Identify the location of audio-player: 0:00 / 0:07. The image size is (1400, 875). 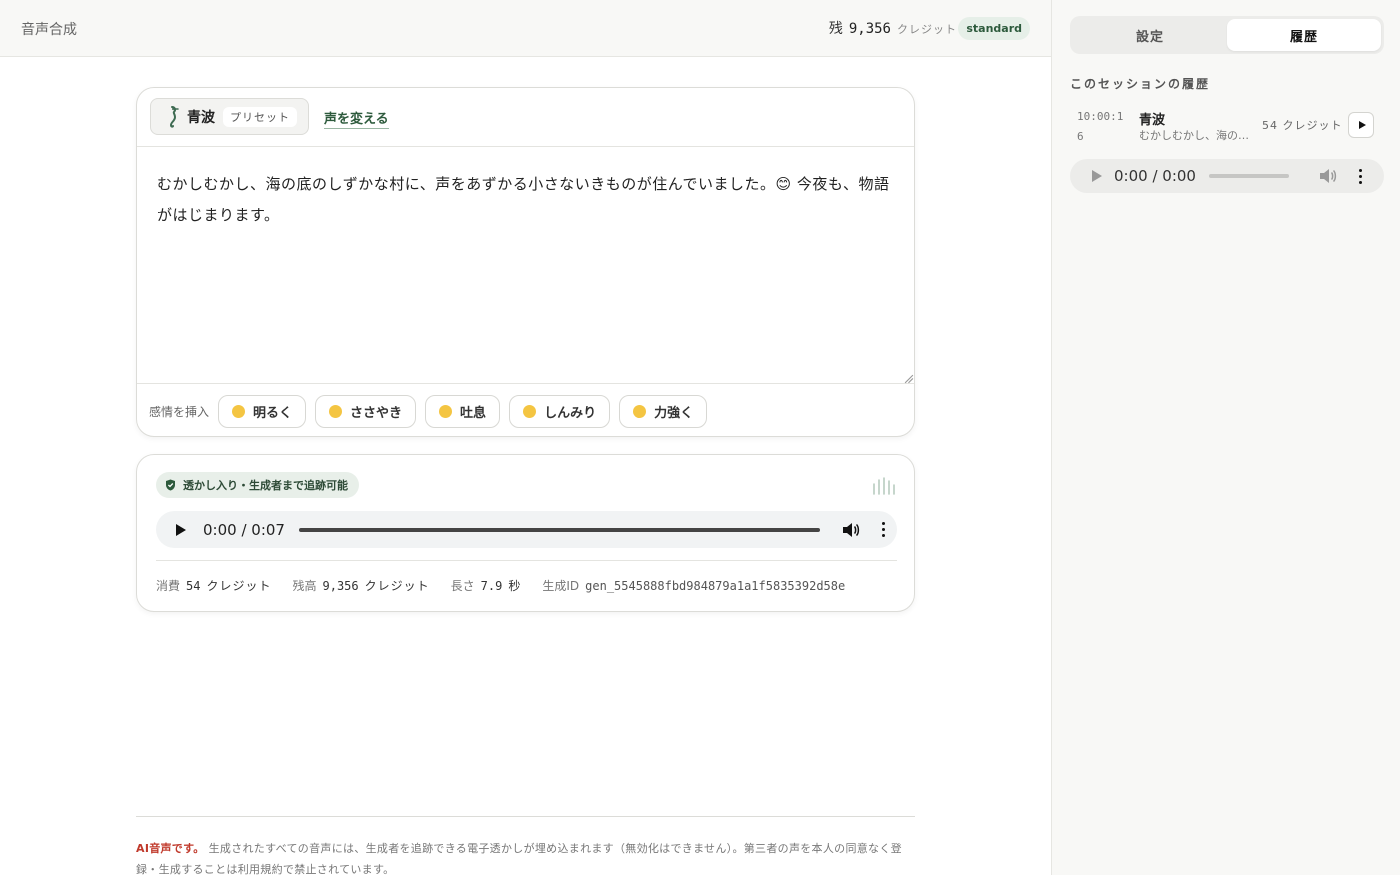
(526, 529).